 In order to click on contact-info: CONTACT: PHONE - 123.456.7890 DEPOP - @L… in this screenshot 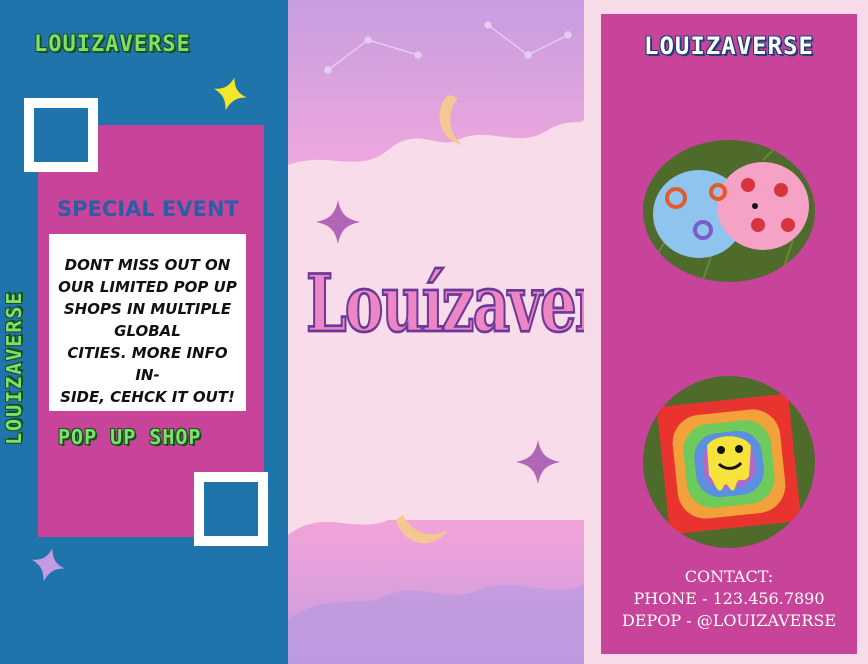, I will do `click(729, 599)`.